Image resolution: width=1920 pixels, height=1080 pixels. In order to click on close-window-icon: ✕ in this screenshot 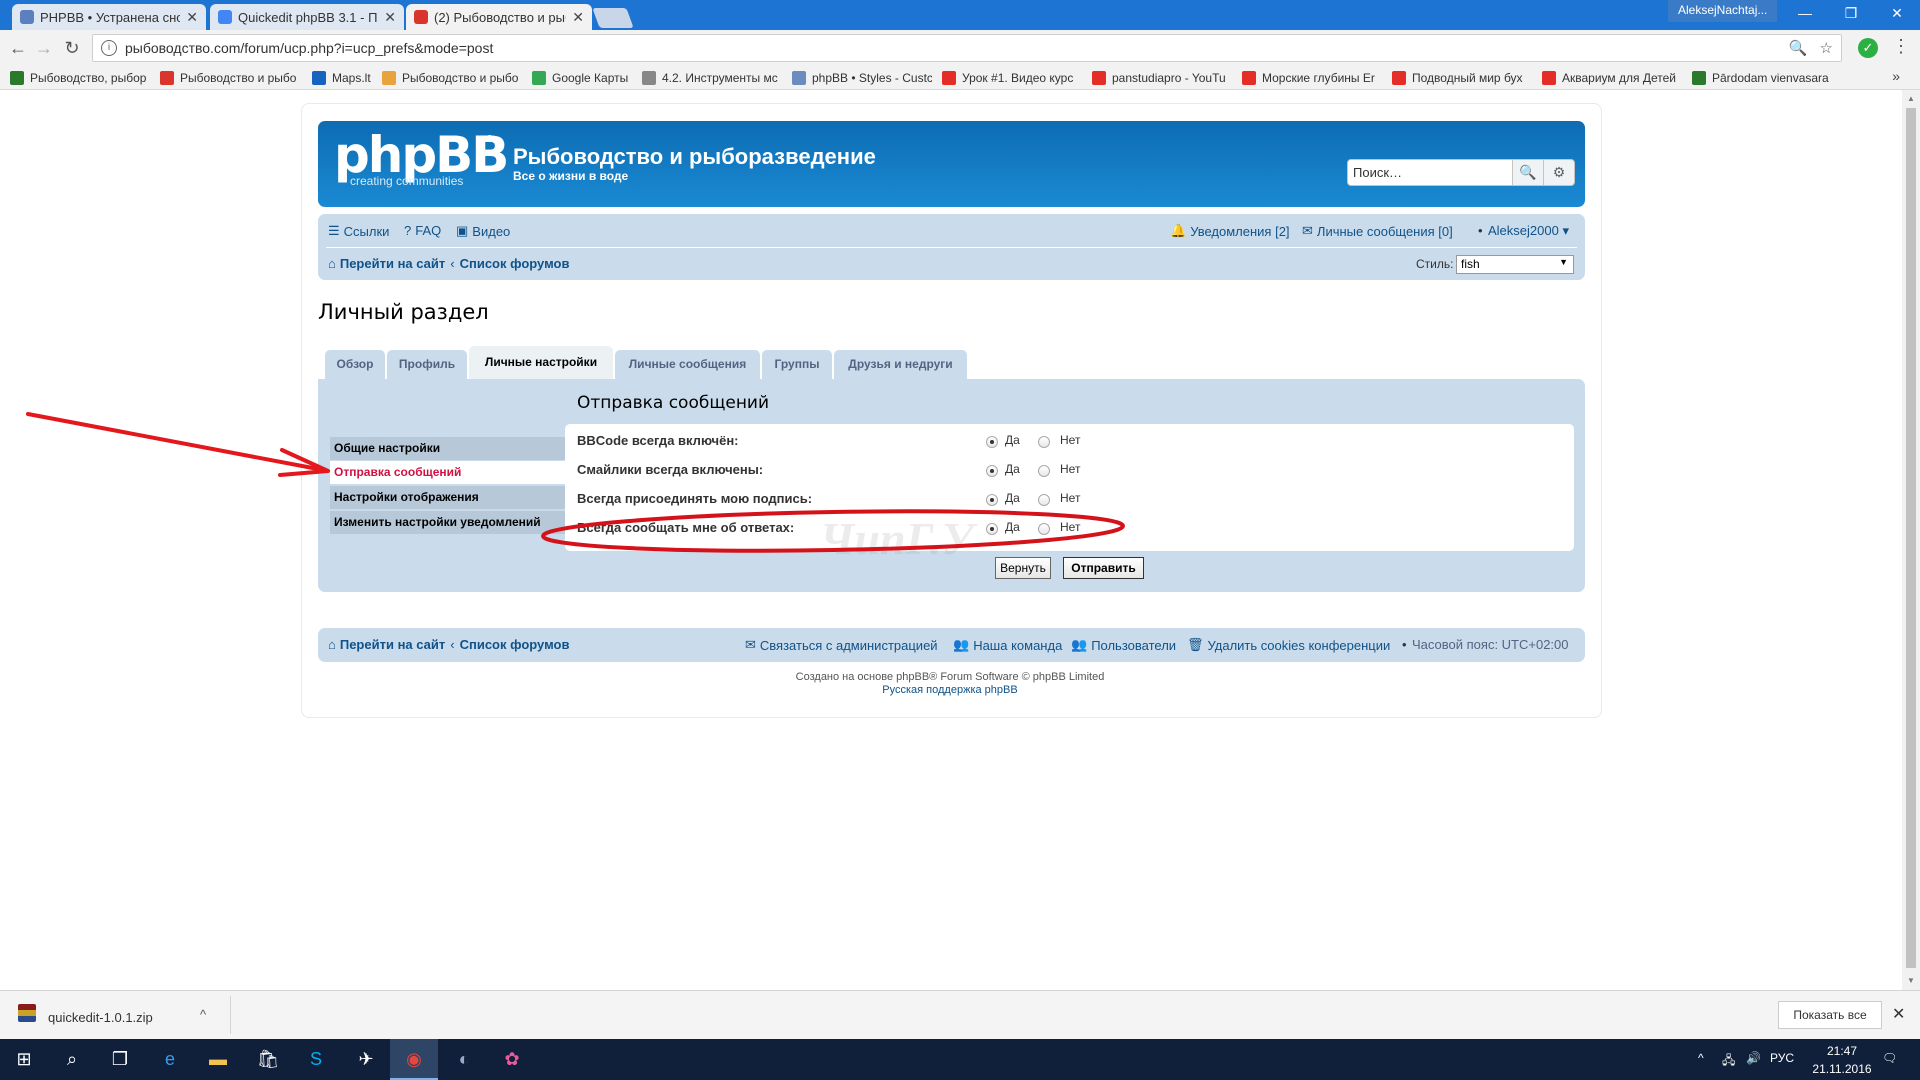, I will do `click(1897, 14)`.